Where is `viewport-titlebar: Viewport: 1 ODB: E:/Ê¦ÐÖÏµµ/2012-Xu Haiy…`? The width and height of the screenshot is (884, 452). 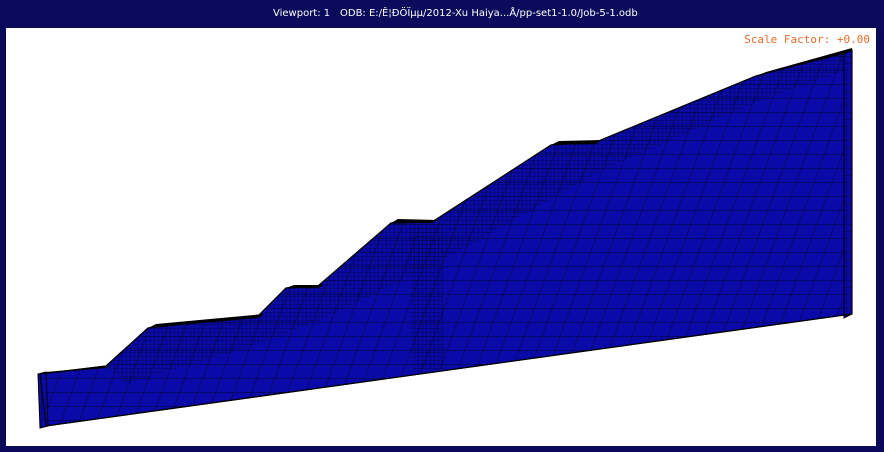
viewport-titlebar: Viewport: 1 ODB: E:/Ê¦ÐÖÏµµ/2012-Xu Haiy… is located at coordinates (442, 14).